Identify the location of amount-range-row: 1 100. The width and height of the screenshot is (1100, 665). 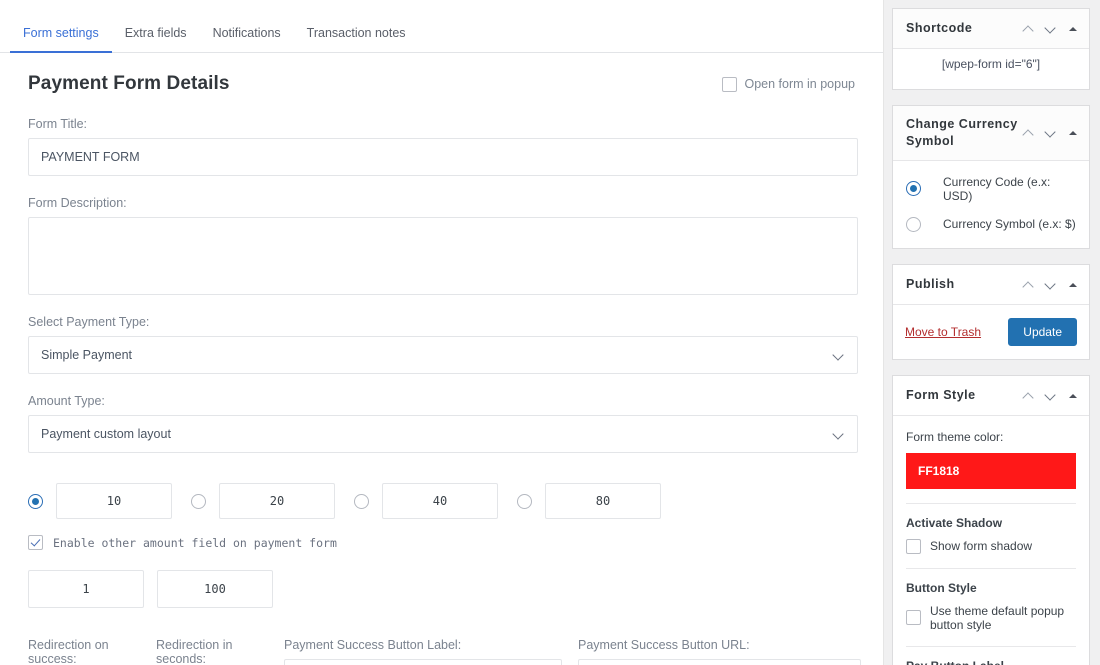
(441, 589).